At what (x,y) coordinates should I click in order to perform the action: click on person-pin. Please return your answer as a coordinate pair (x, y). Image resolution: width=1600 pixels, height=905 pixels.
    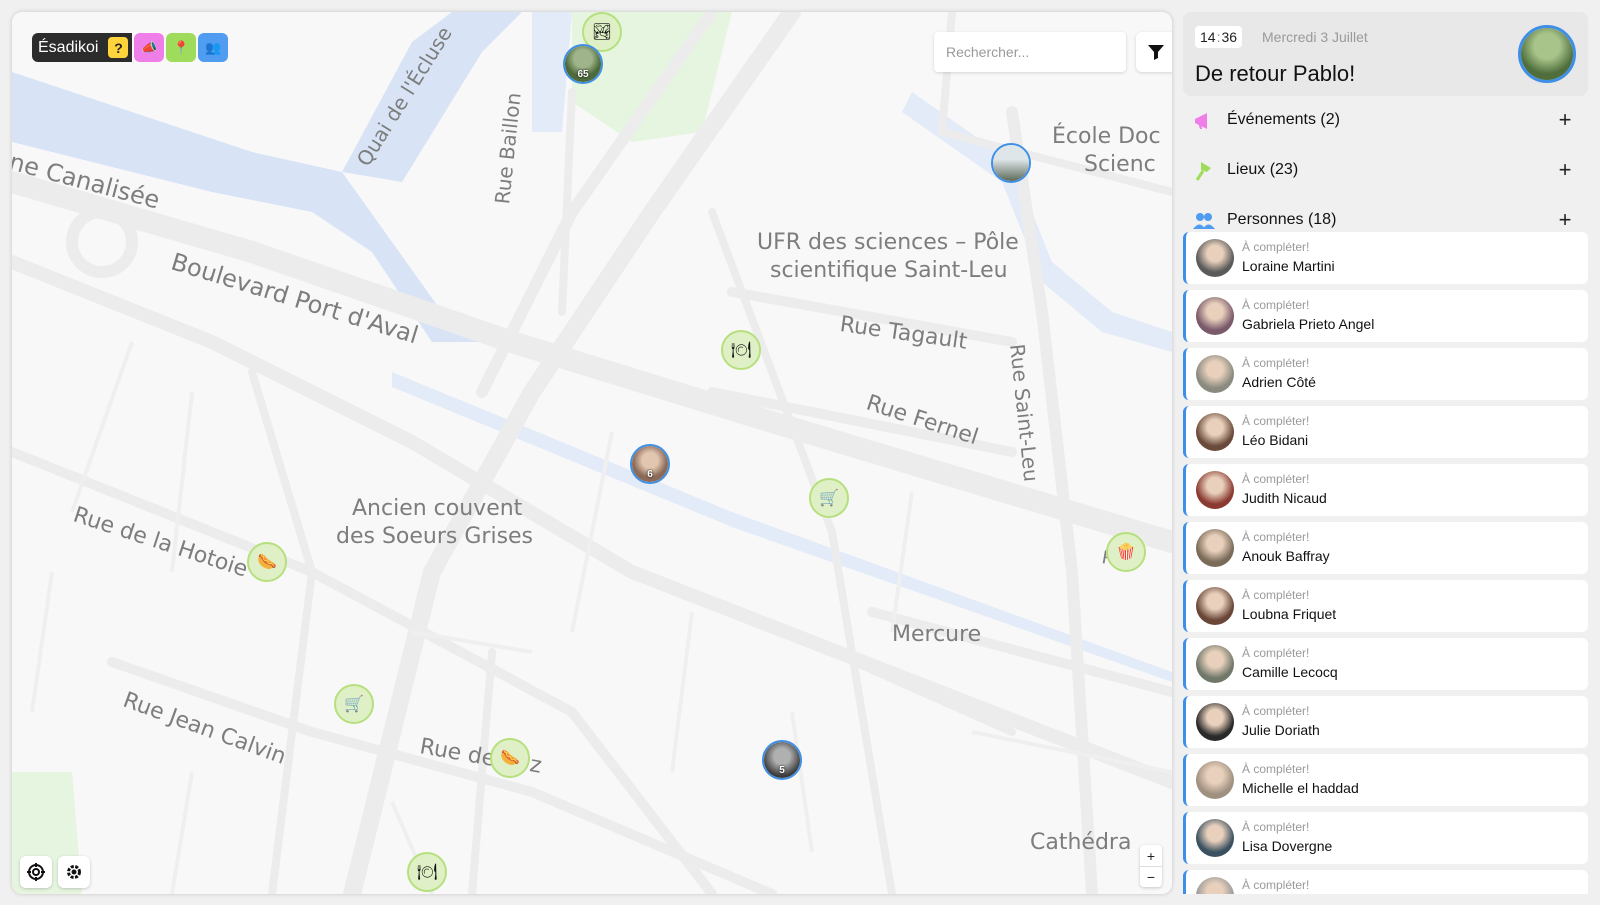
    Looking at the image, I should click on (1011, 163).